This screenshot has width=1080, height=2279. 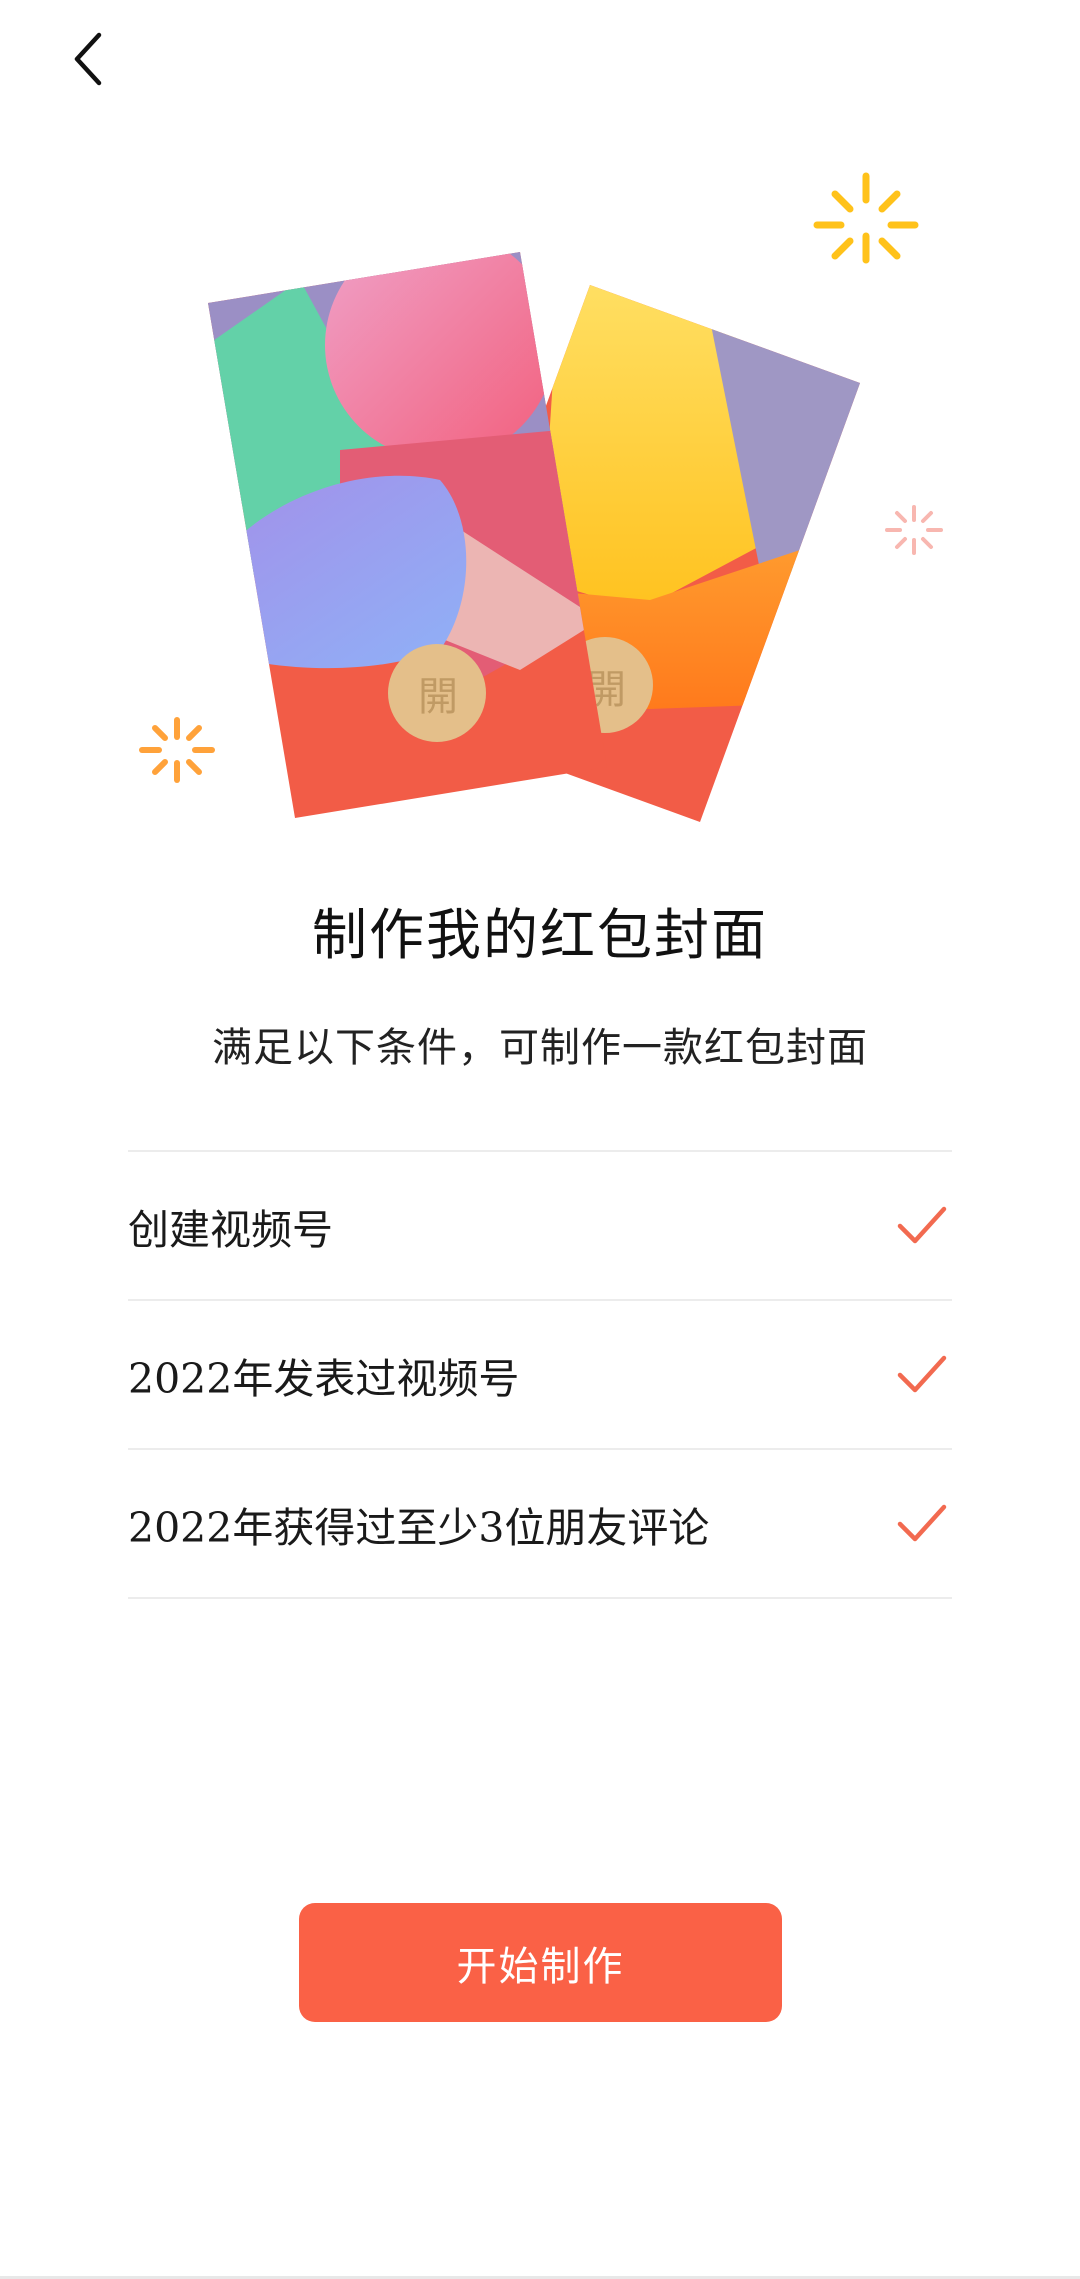 I want to click on condition-item: 2022年发表过视频号, so click(x=540, y=1375).